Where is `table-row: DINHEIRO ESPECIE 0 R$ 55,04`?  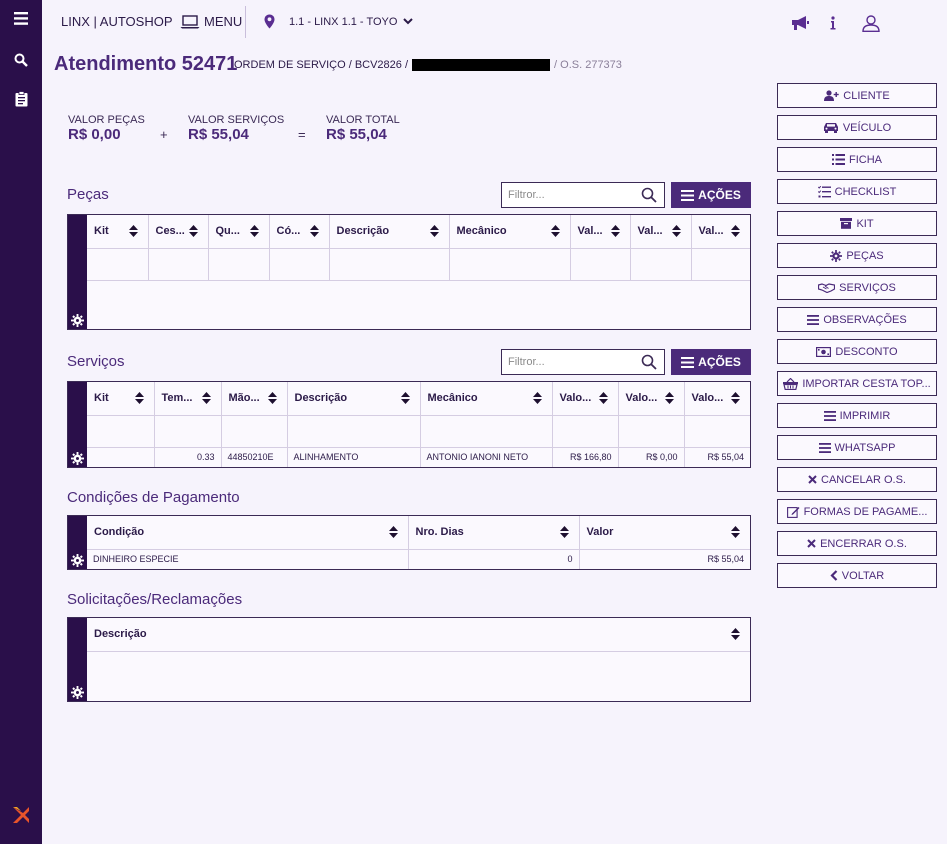 table-row: DINHEIRO ESPECIE 0 R$ 55,04 is located at coordinates (418, 559).